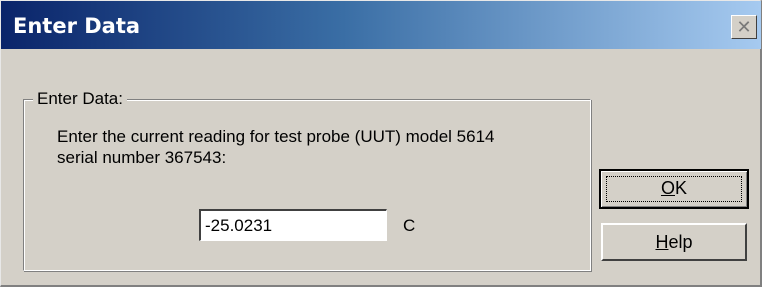  I want to click on ok-button-label: OK, so click(674, 188).